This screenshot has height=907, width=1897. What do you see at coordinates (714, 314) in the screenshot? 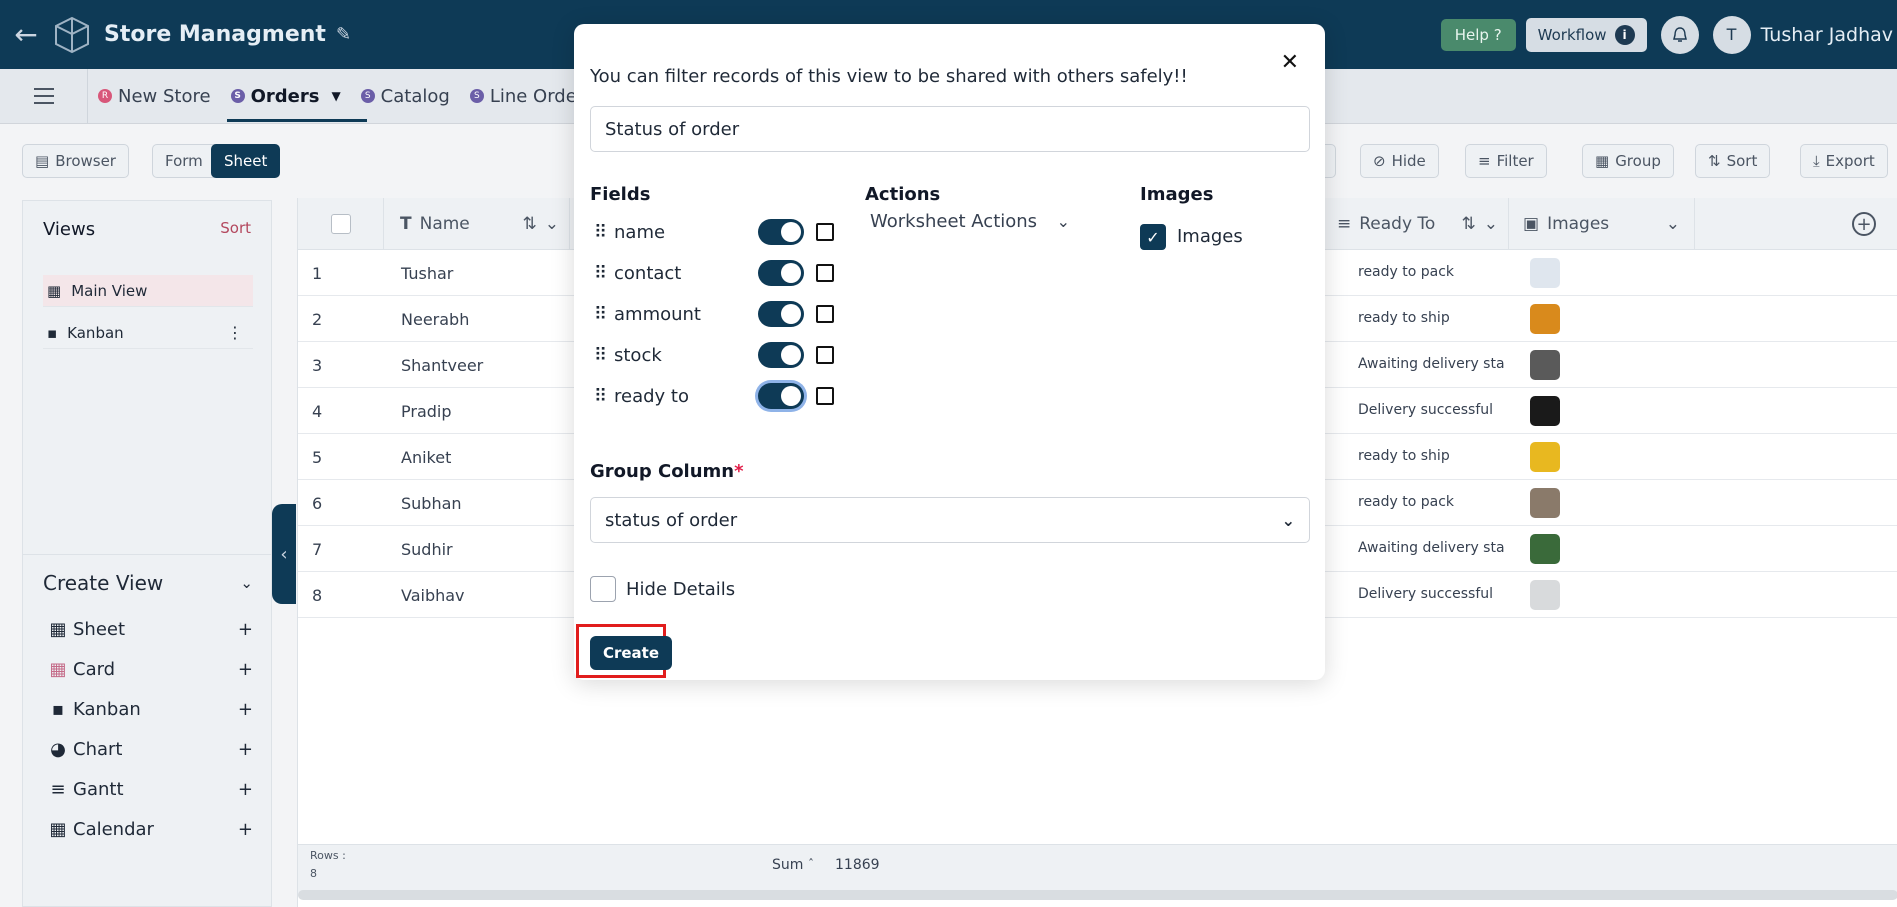
I see `field-row-ammount: ⠿ ammount` at bounding box center [714, 314].